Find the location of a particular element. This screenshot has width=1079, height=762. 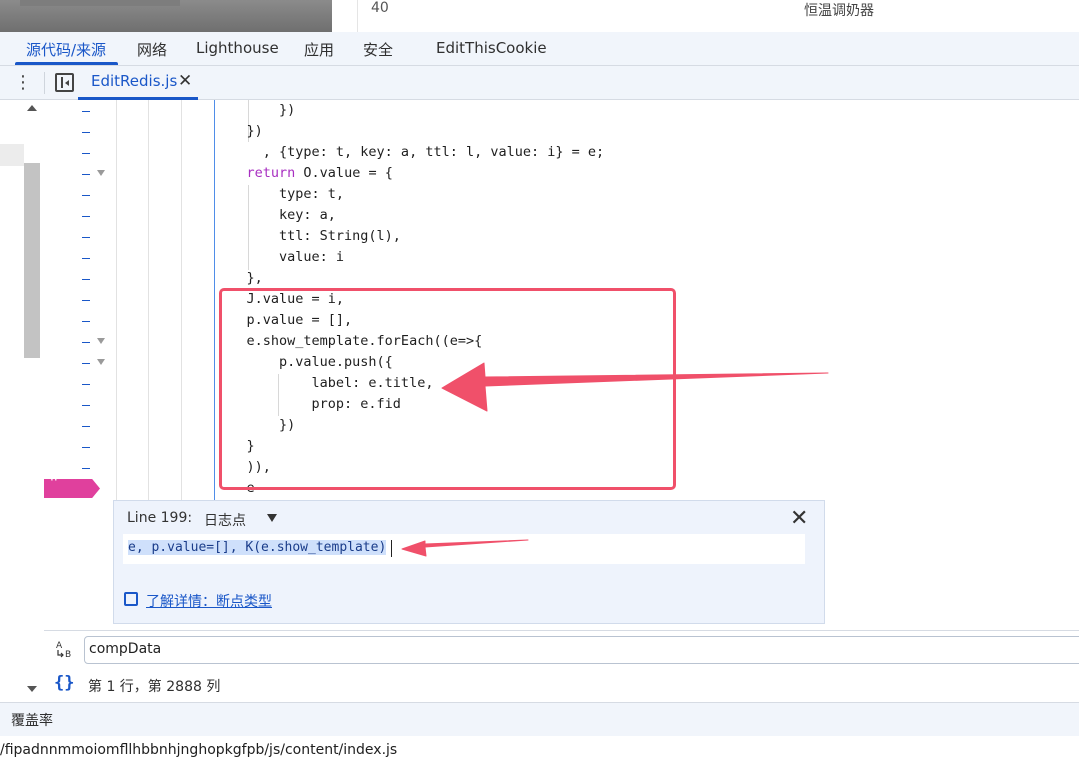

logpoint-expression-input: e, p.value=[], K(e.show_template) is located at coordinates (464, 549).